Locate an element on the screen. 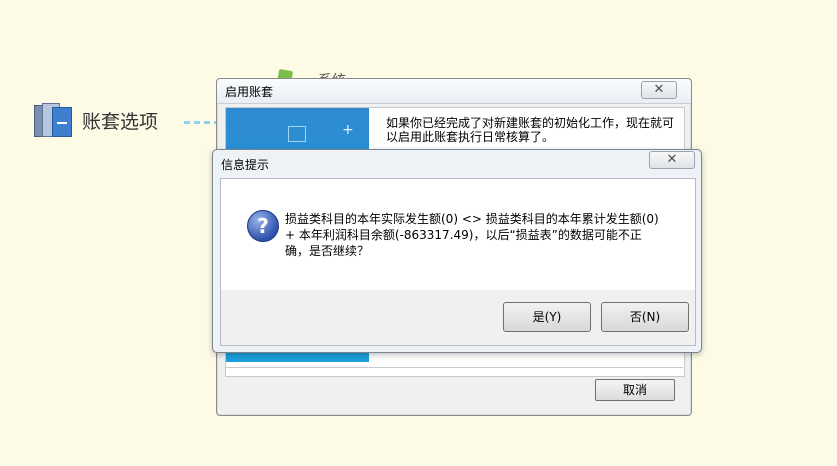 Image resolution: width=837 pixels, height=466 pixels. no-button: 否(N) is located at coordinates (645, 317).